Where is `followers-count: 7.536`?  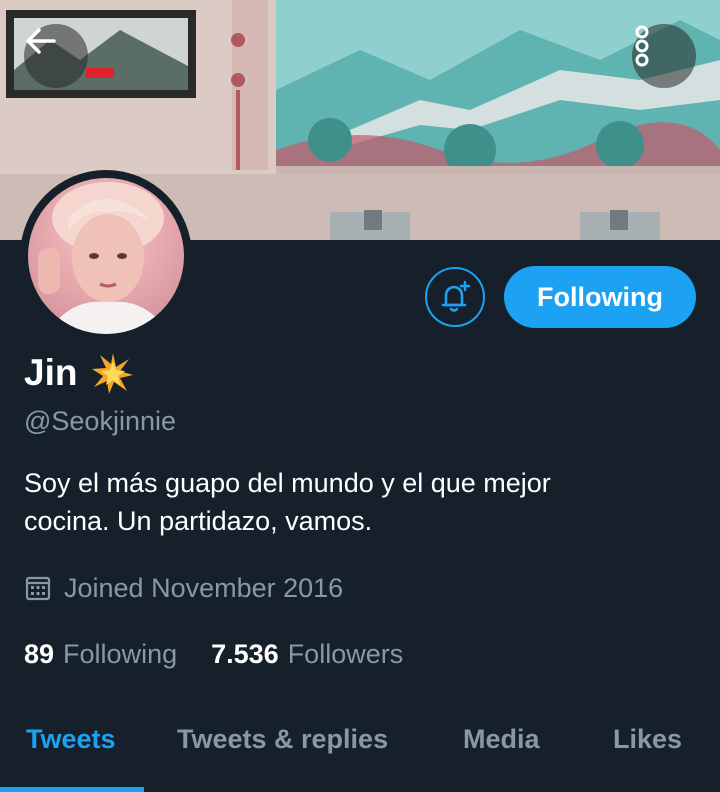 followers-count: 7.536 is located at coordinates (245, 653).